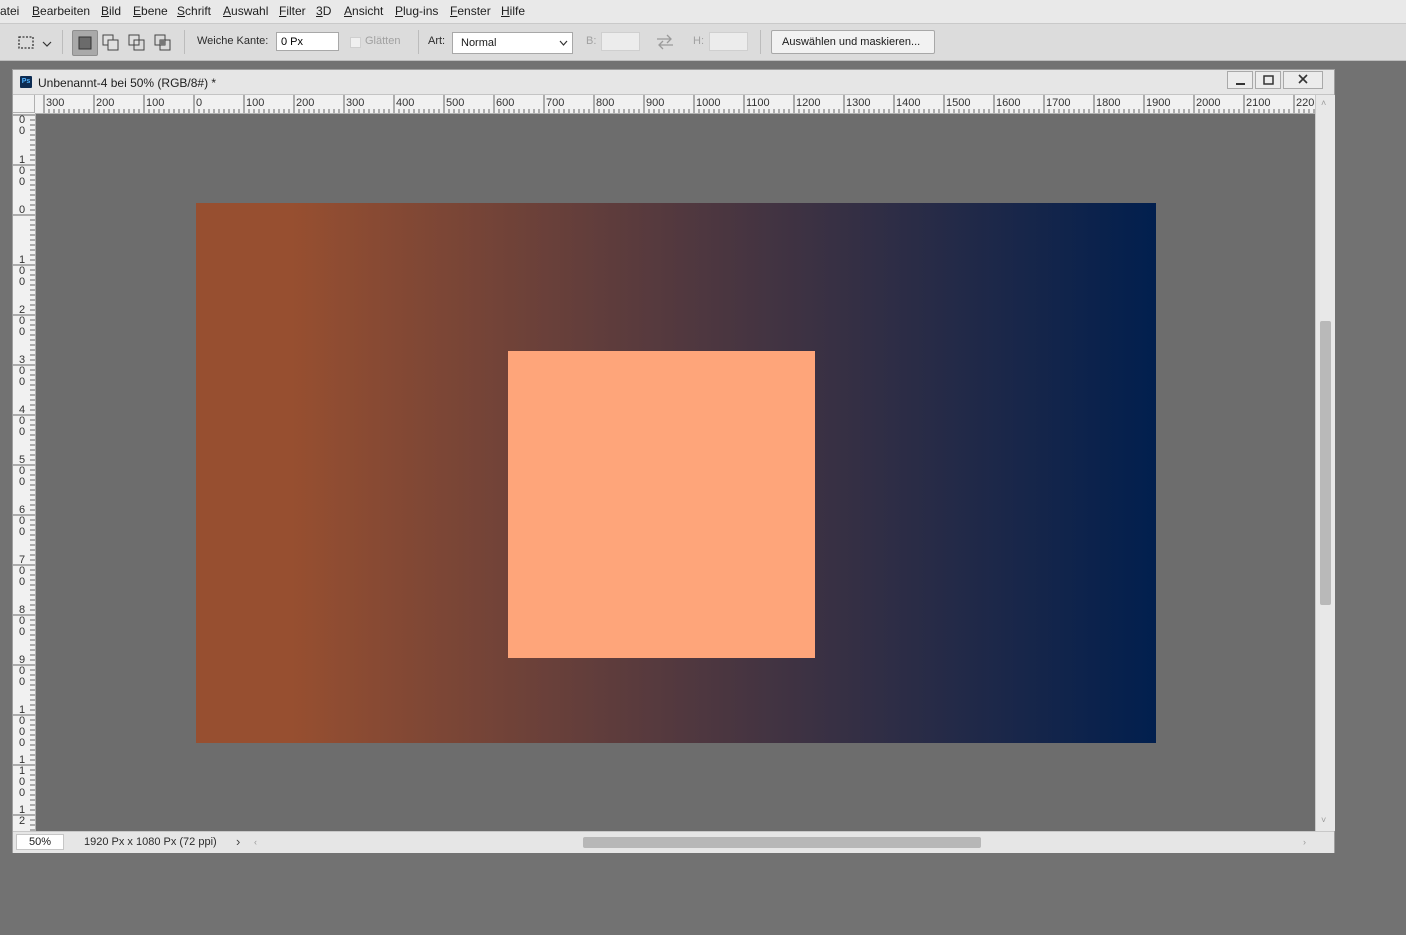  I want to click on chevron-down-icon, so click(563, 43).